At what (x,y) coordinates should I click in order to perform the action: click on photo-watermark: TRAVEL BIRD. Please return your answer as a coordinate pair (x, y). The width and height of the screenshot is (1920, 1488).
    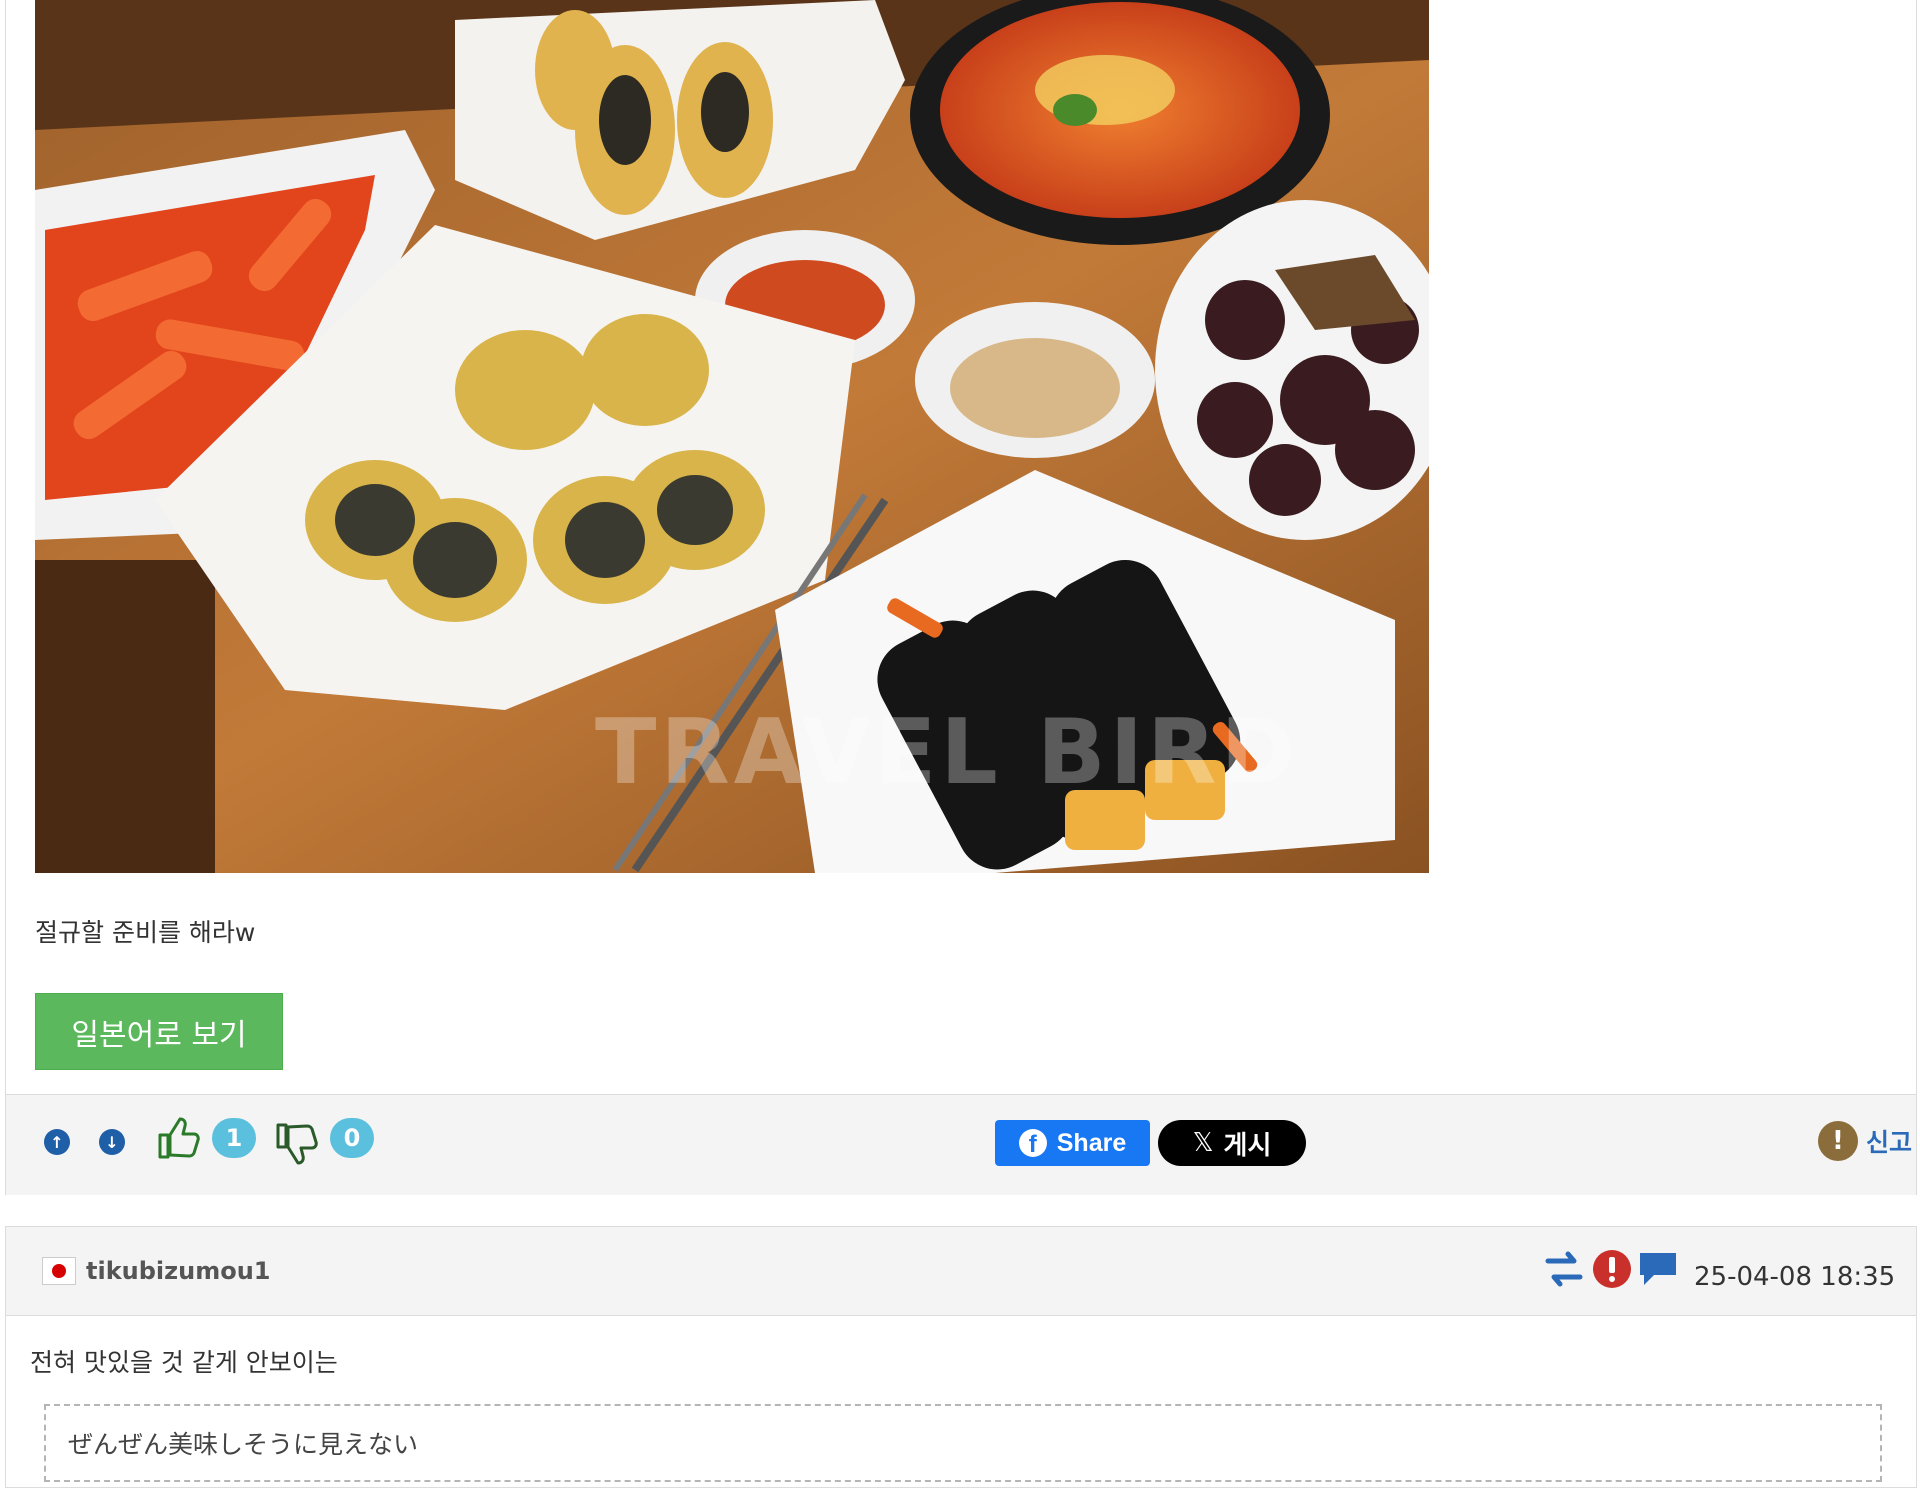
    Looking at the image, I should click on (947, 752).